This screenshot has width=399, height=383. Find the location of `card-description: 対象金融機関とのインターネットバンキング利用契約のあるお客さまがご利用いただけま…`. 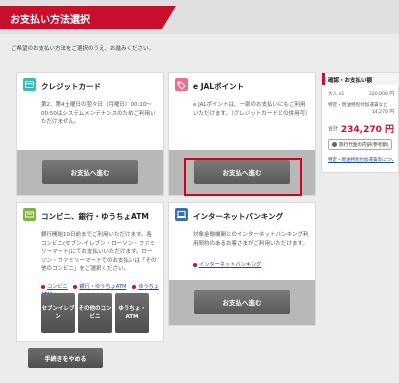

card-description: 対象金融機関とのインターネットバンキング利用契約のあるお客さまがご利用いただけま… is located at coordinates (251, 239).